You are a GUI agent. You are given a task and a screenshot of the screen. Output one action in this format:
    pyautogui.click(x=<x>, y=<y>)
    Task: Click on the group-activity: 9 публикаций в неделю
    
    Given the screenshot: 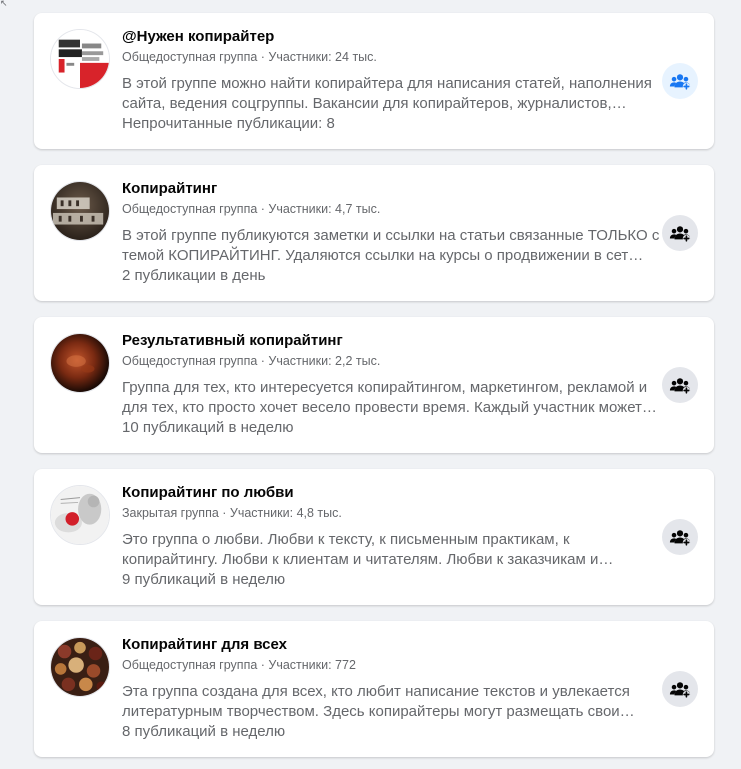 What is the action you would take?
    pyautogui.click(x=204, y=579)
    